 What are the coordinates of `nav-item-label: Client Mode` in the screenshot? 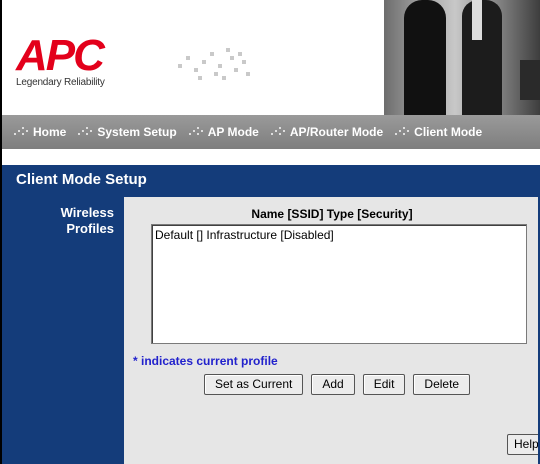 It's located at (448, 132).